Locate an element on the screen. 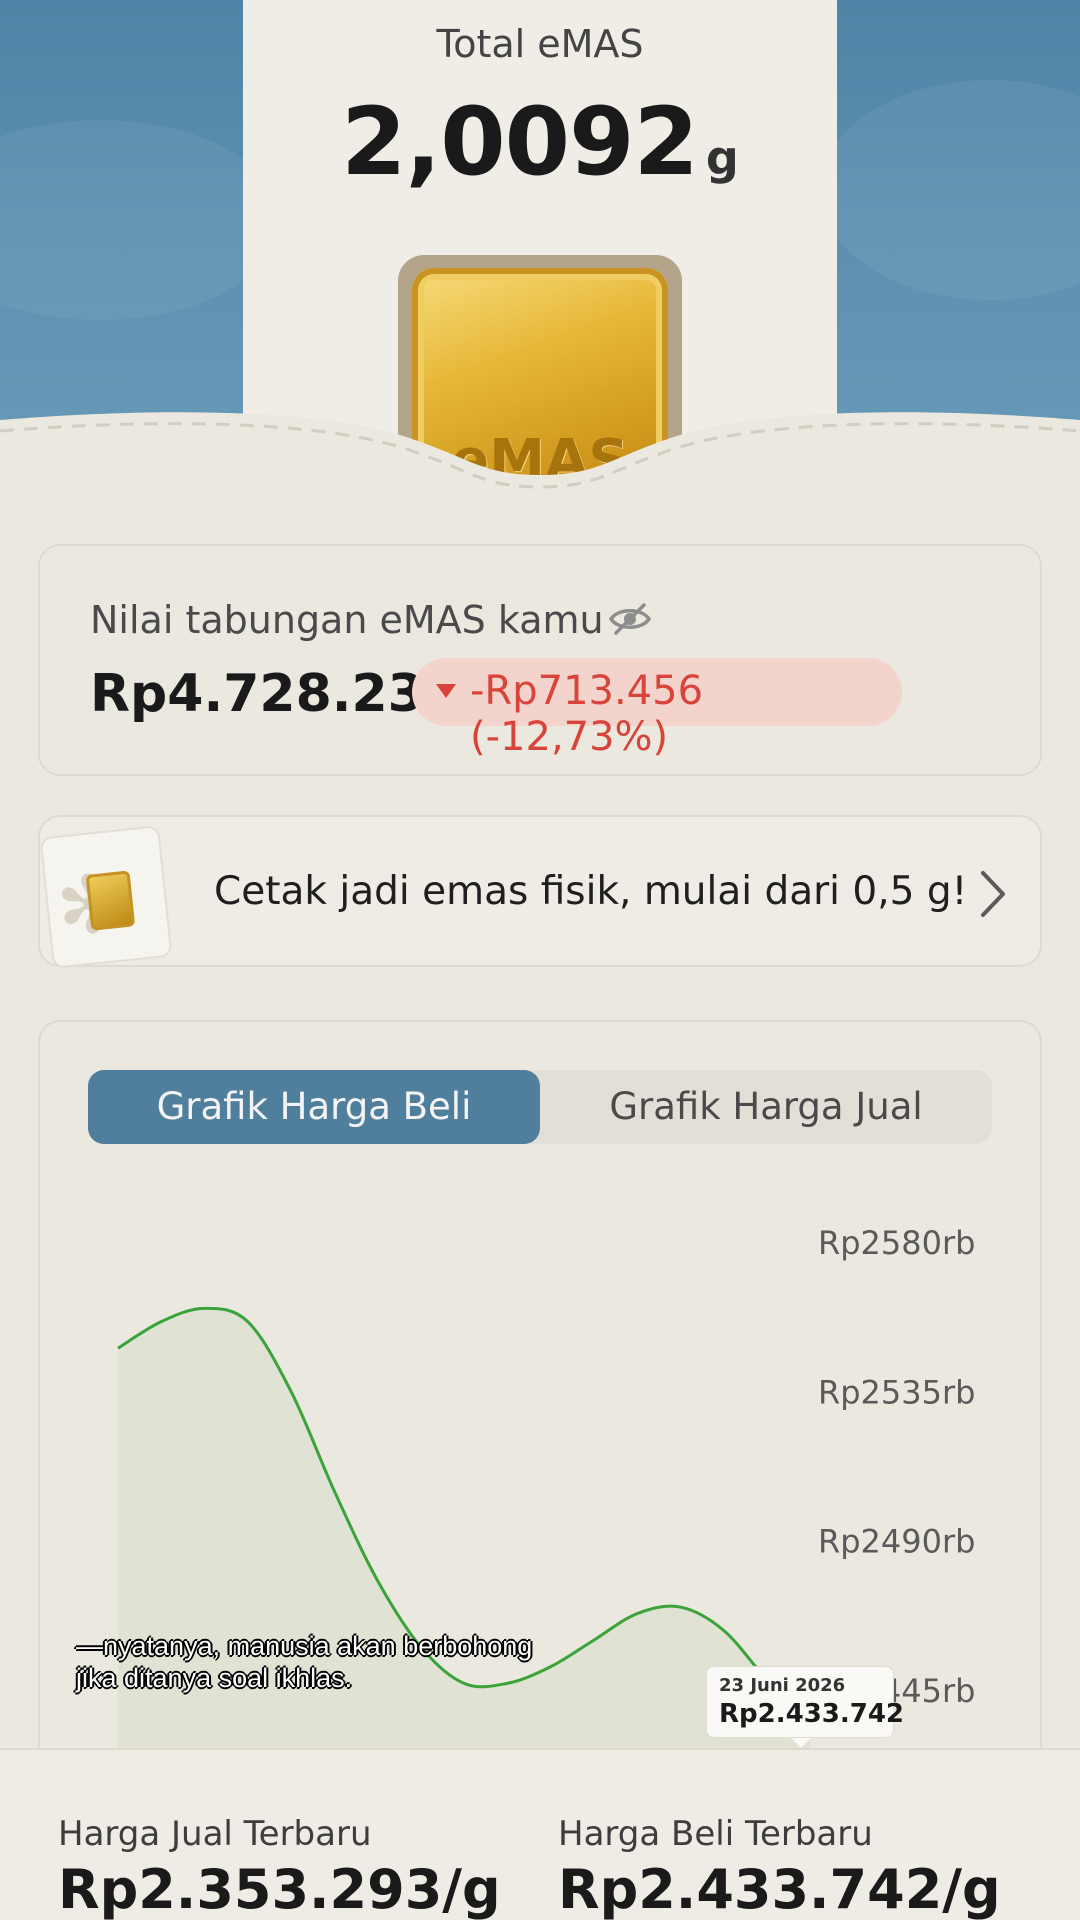 The image size is (1080, 1920). chart-tooltip: 23 Juni 2026 Rp2.433.742 is located at coordinates (805, 1707).